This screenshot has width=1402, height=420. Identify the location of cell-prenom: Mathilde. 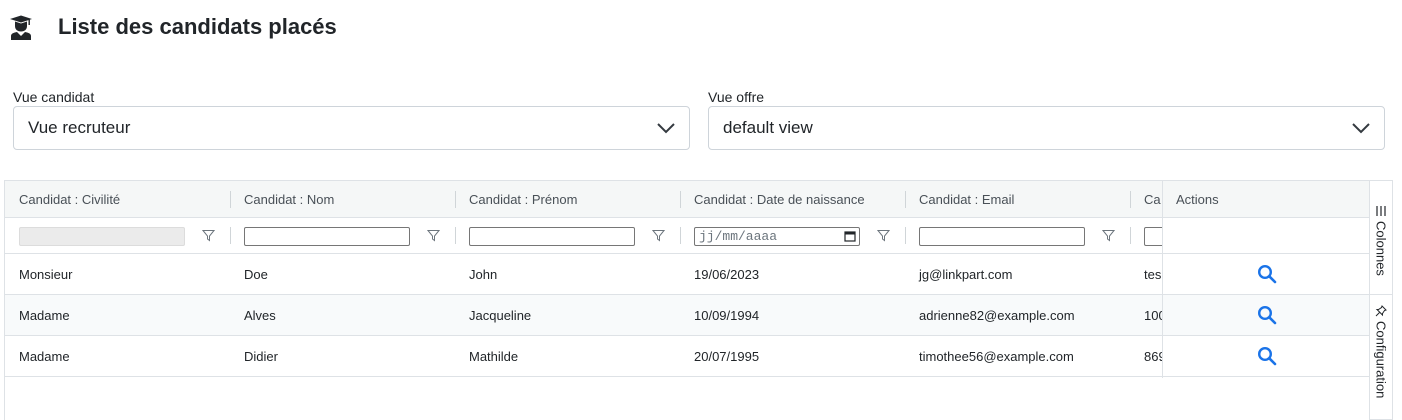
(494, 356).